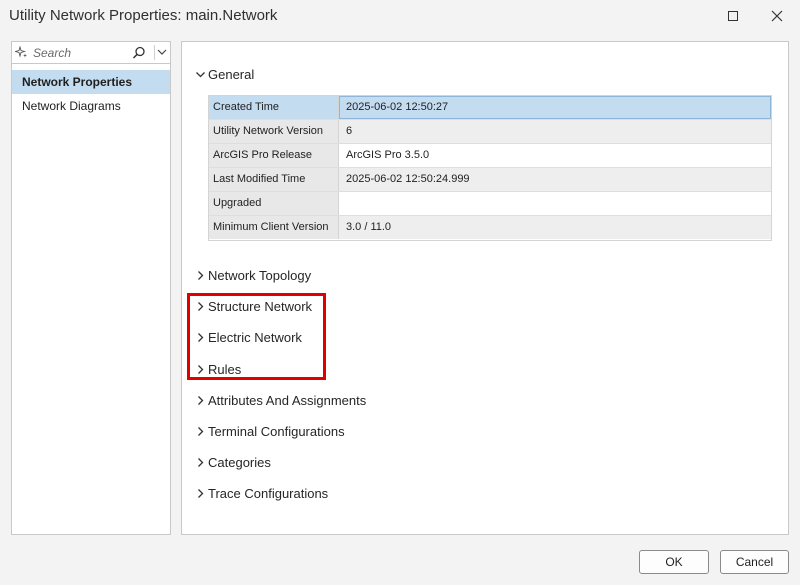 The height and width of the screenshot is (585, 800). What do you see at coordinates (754, 562) in the screenshot?
I see `cancel-button: Cancel` at bounding box center [754, 562].